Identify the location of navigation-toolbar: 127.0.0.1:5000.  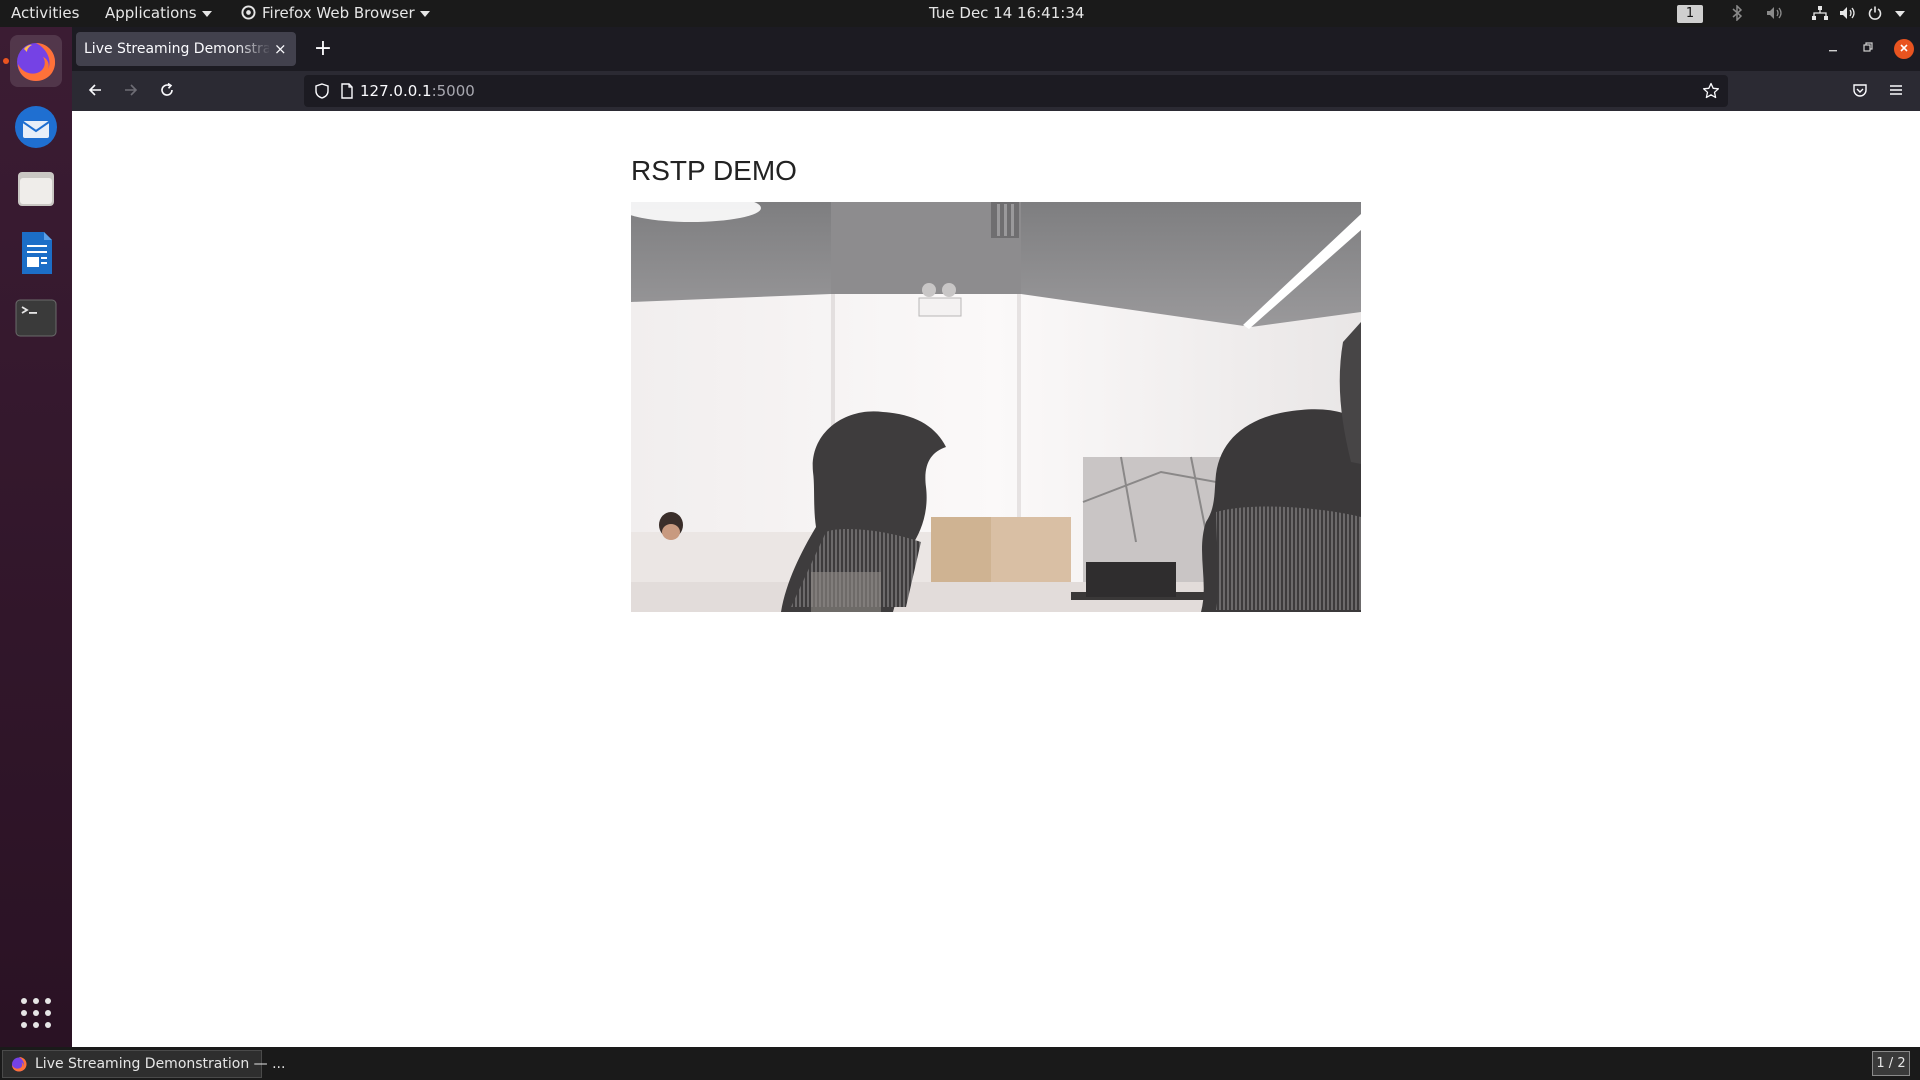
(996, 91).